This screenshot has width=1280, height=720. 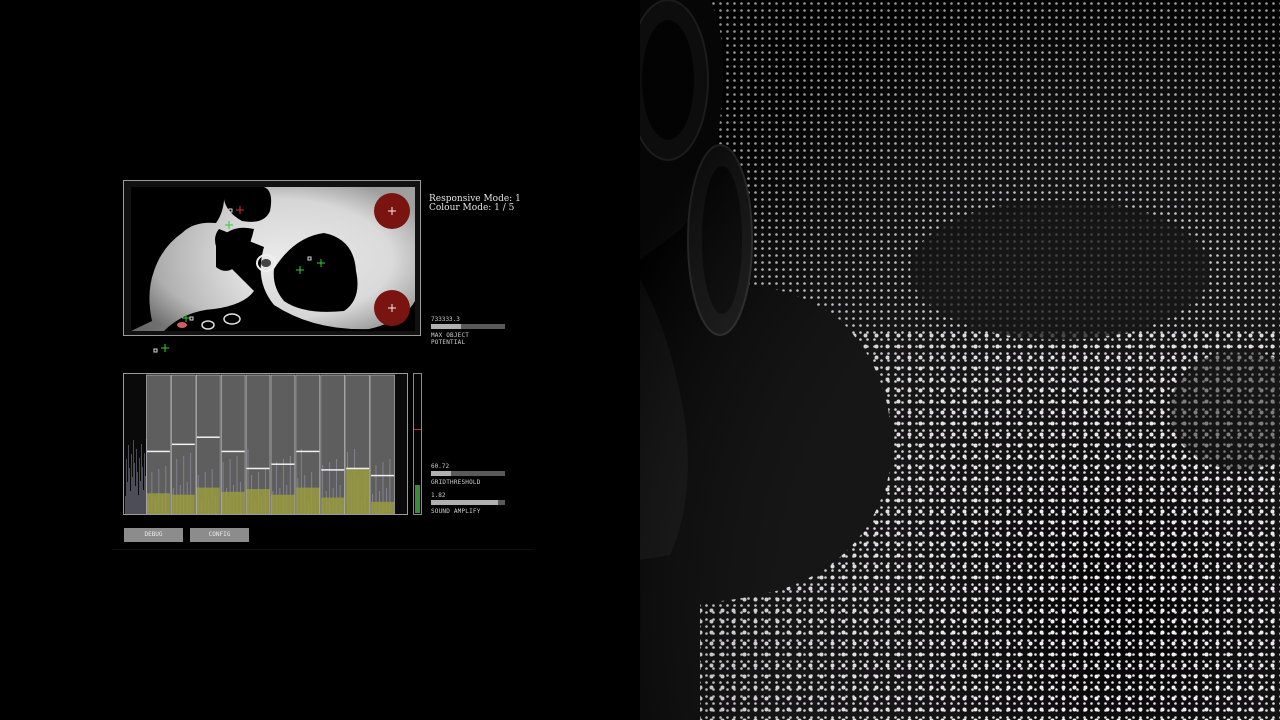 What do you see at coordinates (440, 466) in the screenshot?
I see `slider-value: 60.72` at bounding box center [440, 466].